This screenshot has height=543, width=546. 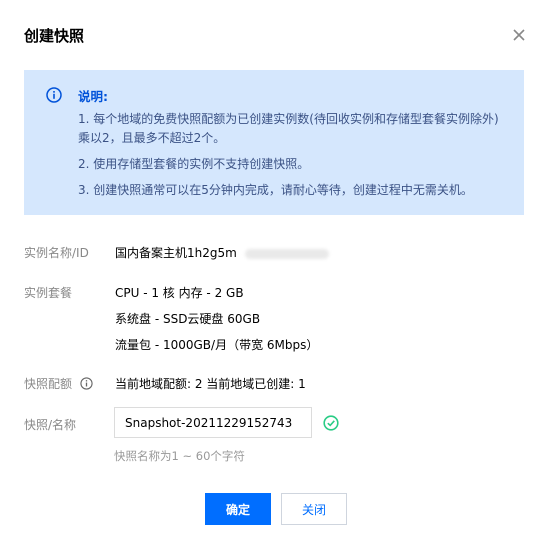 What do you see at coordinates (188, 319) in the screenshot?
I see `plan-line: 系统盘 - SSD云硬盘 60GB` at bounding box center [188, 319].